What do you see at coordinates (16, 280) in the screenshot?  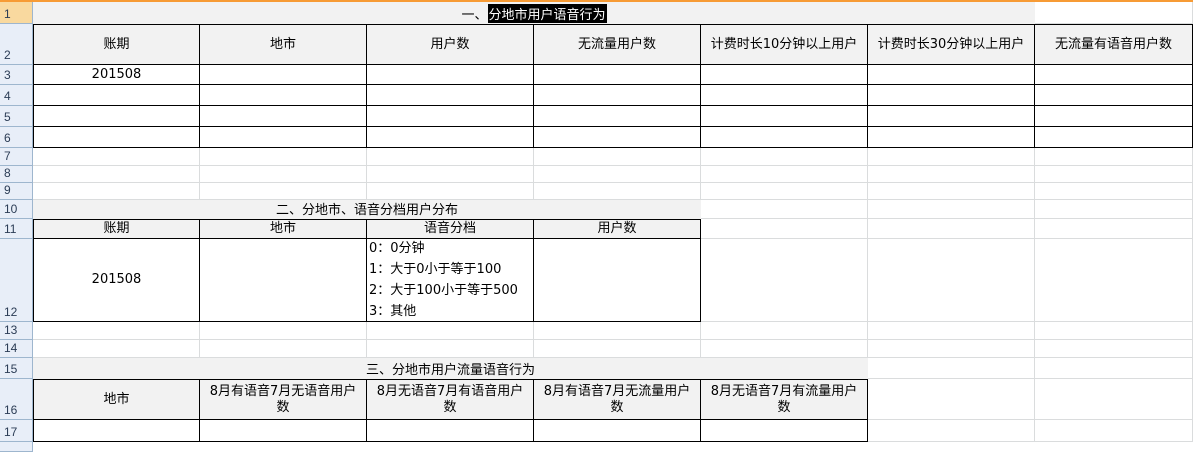 I see `row-header: 12` at bounding box center [16, 280].